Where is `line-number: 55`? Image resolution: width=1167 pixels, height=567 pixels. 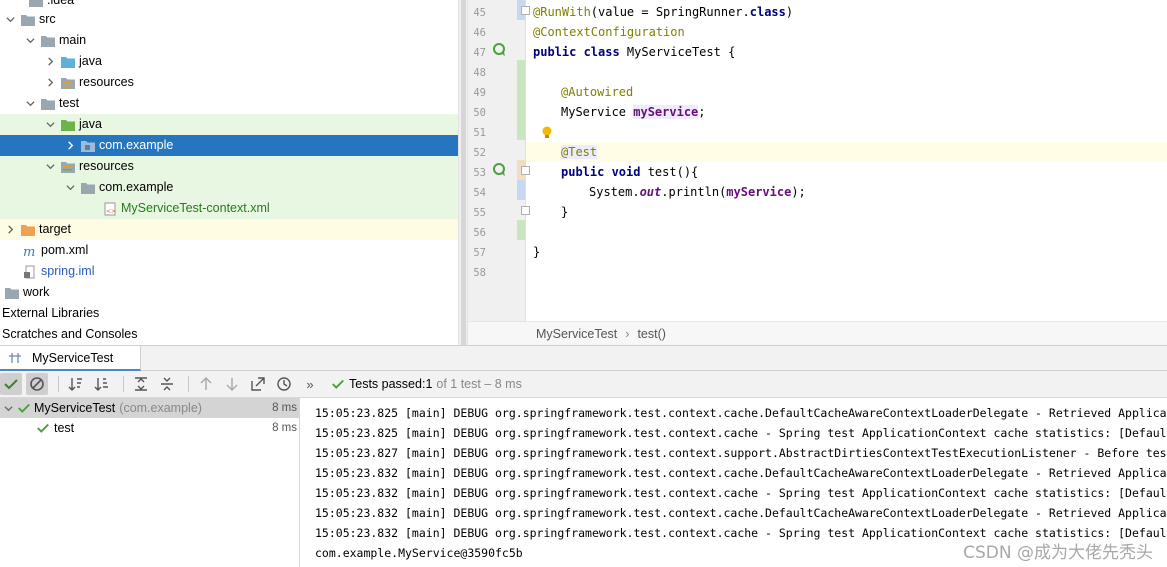
line-number: 55 is located at coordinates (479, 213).